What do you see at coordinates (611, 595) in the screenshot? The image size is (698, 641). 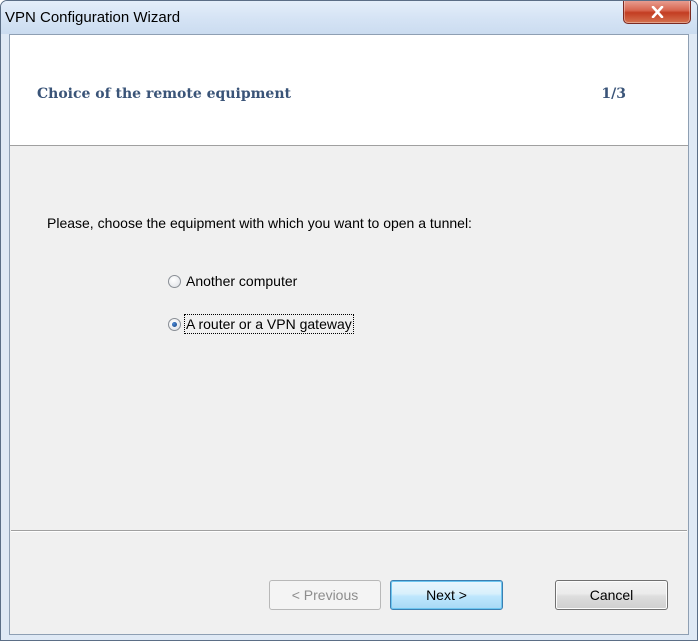 I see `cancel-button: Cancel` at bounding box center [611, 595].